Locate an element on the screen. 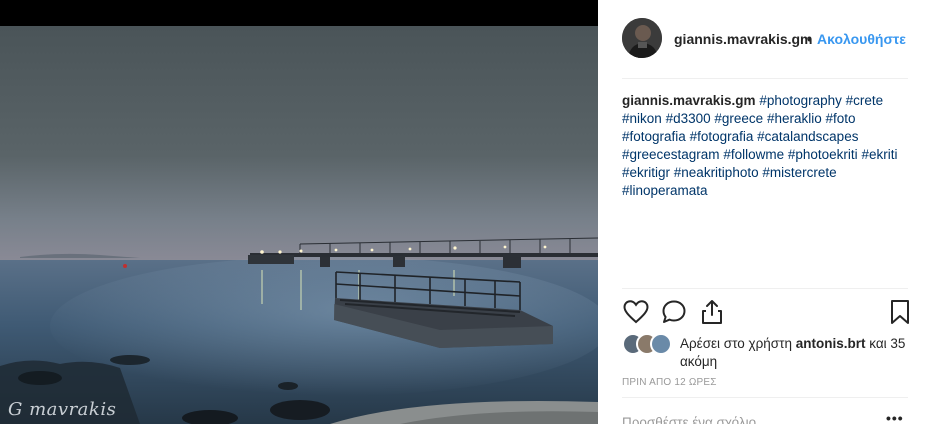 The height and width of the screenshot is (424, 932). post-header: giannis.mavrakis.gm • Ακολουθήστε is located at coordinates (765, 39).